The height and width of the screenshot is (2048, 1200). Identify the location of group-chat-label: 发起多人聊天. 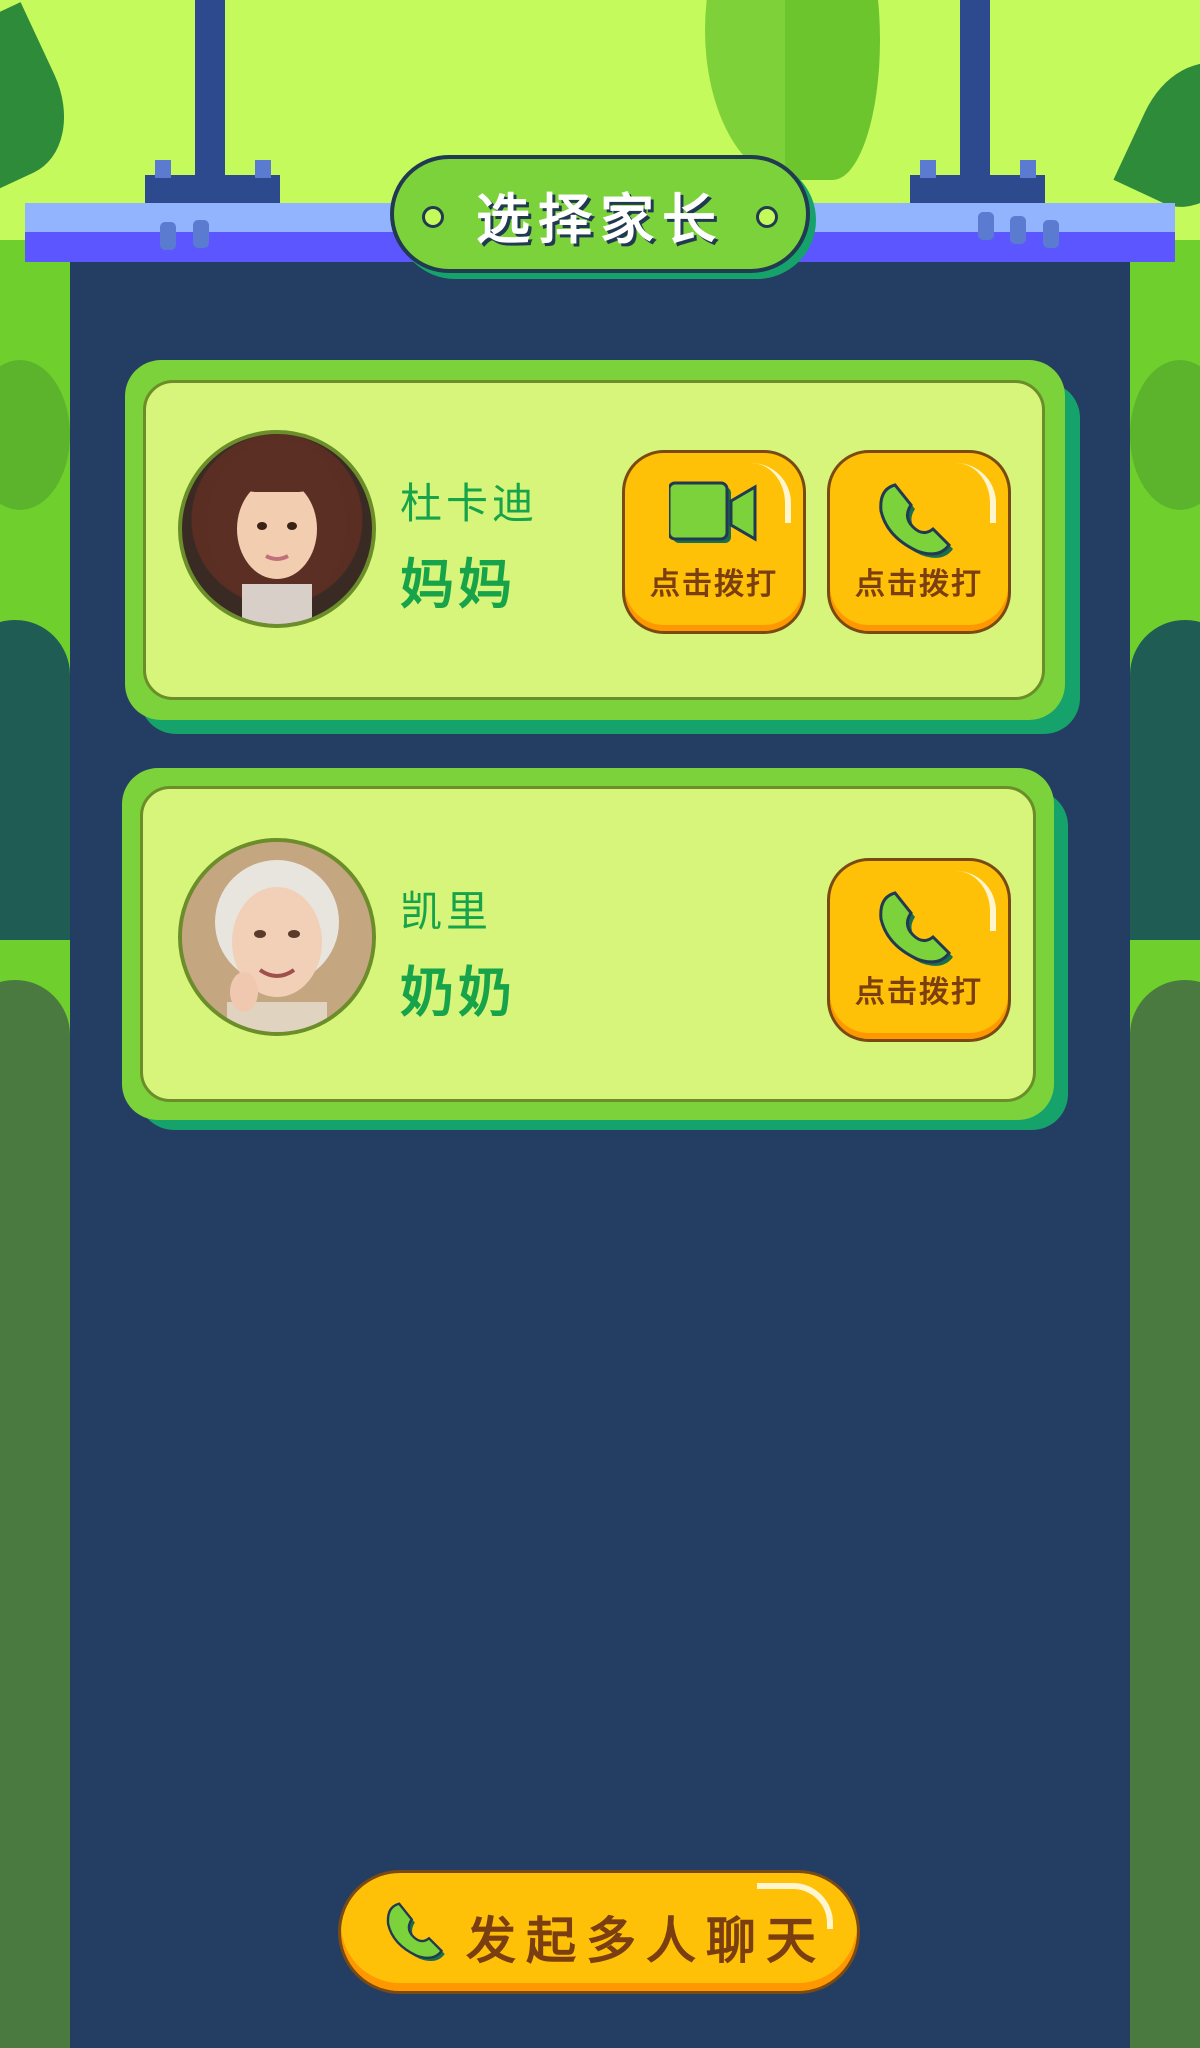
(646, 1941).